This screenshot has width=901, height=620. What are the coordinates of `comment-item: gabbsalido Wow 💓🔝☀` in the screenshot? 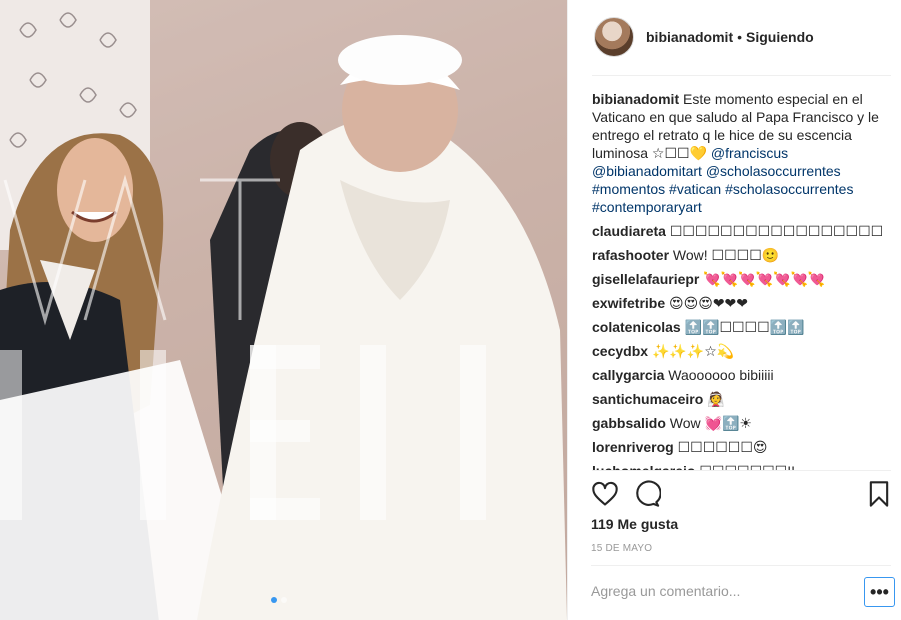 It's located at (737, 426).